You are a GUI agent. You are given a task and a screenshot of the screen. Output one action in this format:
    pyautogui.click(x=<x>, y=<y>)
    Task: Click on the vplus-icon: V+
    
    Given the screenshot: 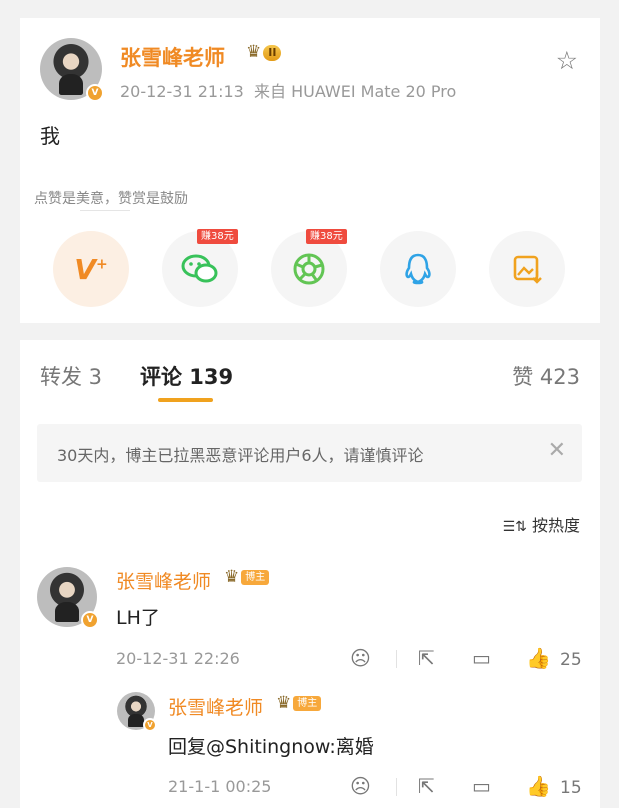 What is the action you would take?
    pyautogui.click(x=91, y=269)
    